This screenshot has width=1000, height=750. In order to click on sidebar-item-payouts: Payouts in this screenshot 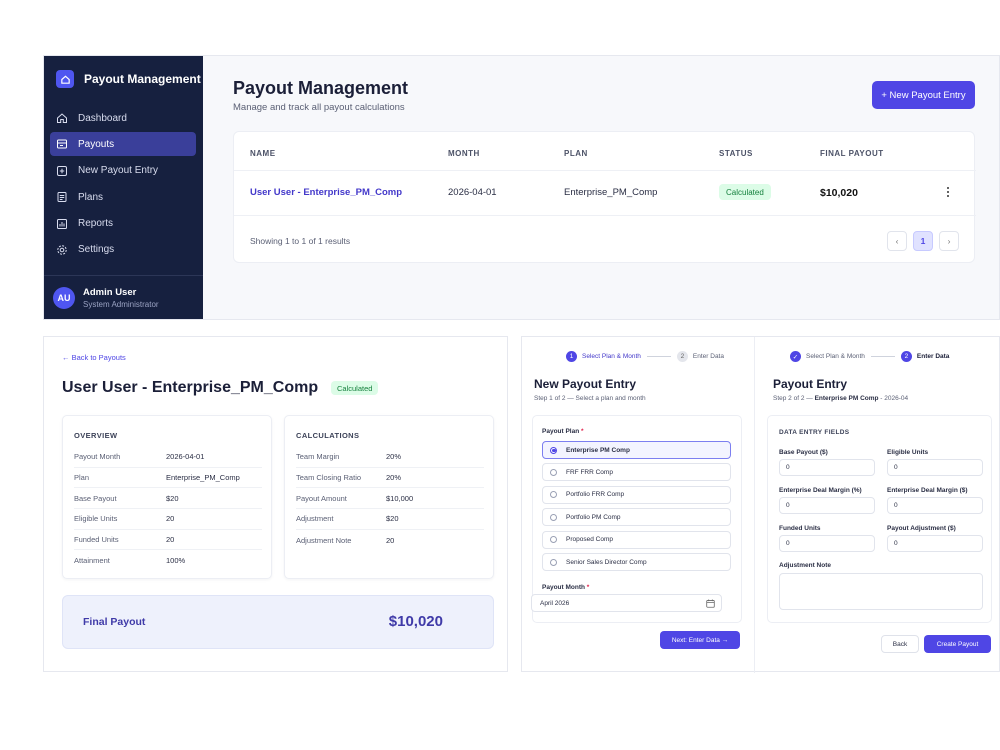, I will do `click(123, 144)`.